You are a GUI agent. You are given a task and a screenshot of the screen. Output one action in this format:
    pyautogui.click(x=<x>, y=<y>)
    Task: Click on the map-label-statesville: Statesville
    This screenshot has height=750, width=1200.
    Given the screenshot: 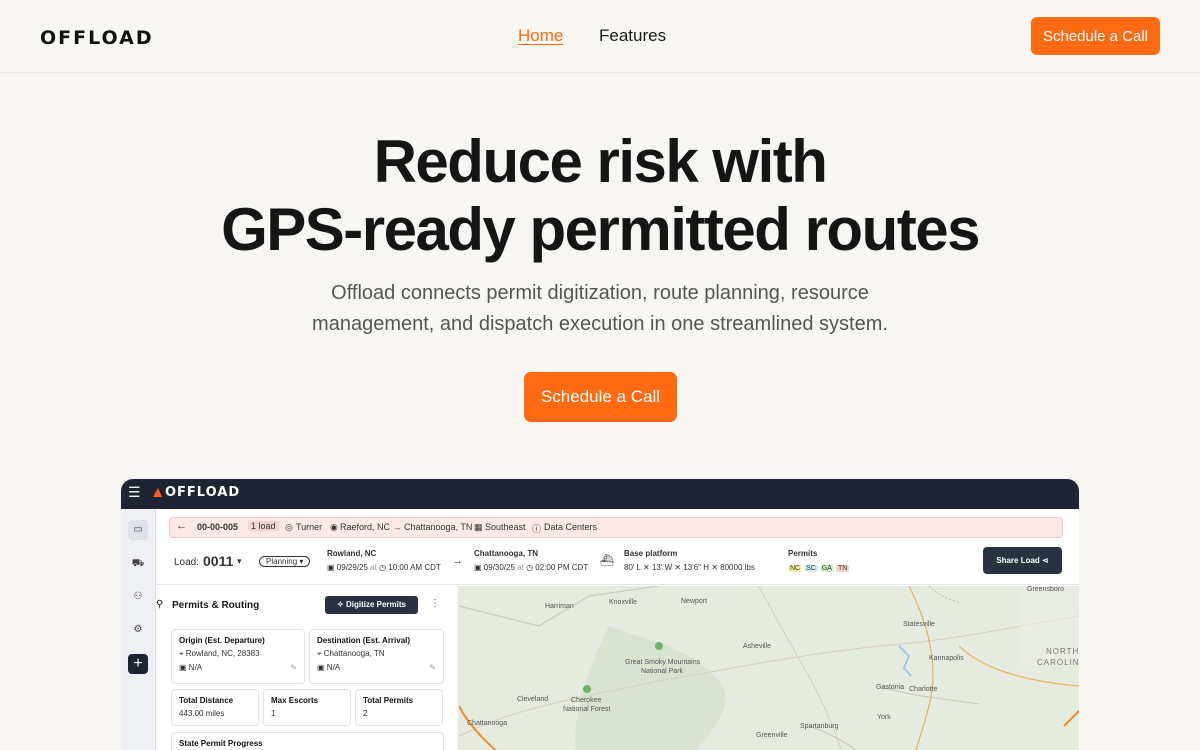 What is the action you would take?
    pyautogui.click(x=919, y=624)
    